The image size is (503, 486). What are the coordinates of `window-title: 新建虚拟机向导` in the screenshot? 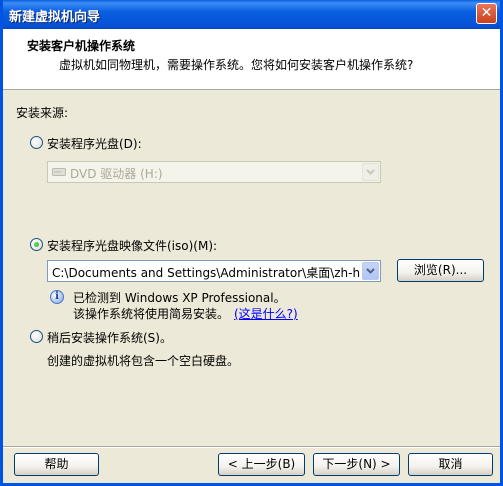 It's located at (55, 17).